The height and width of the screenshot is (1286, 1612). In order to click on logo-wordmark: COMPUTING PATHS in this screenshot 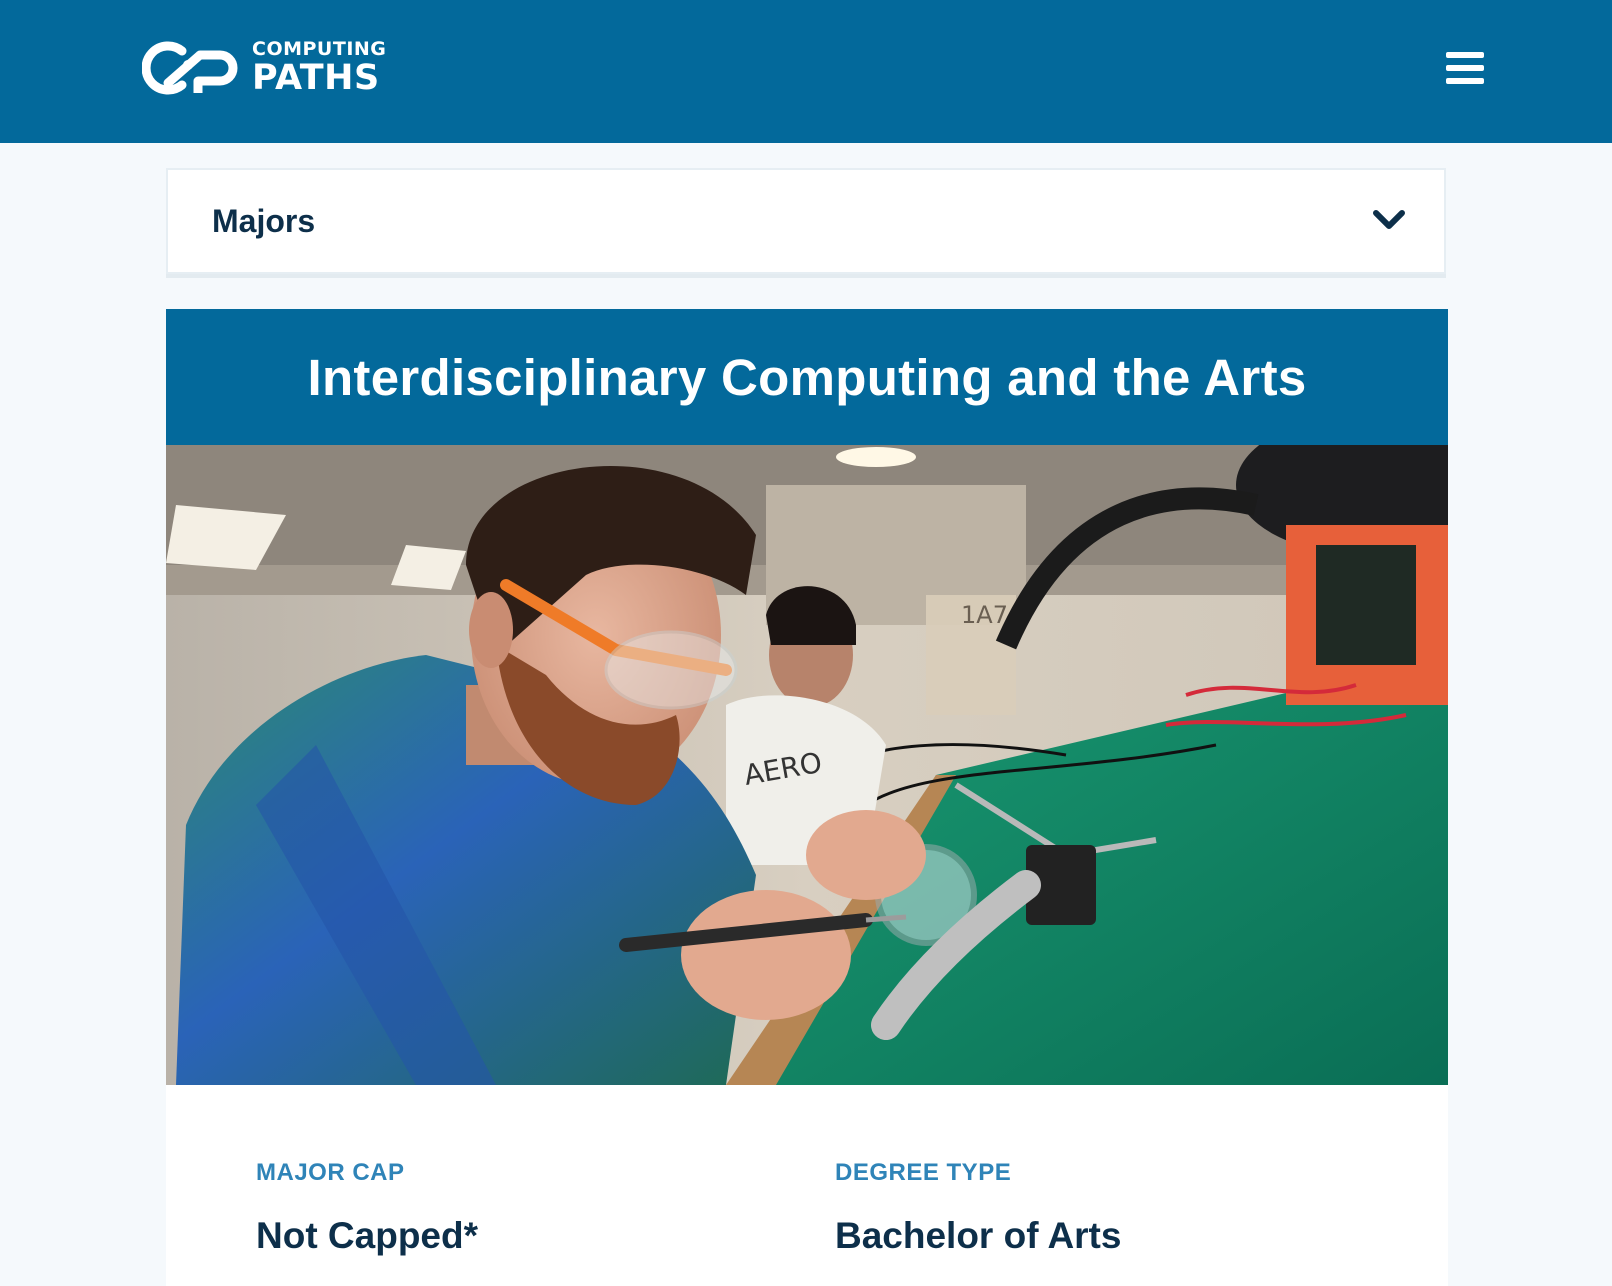, I will do `click(319, 68)`.